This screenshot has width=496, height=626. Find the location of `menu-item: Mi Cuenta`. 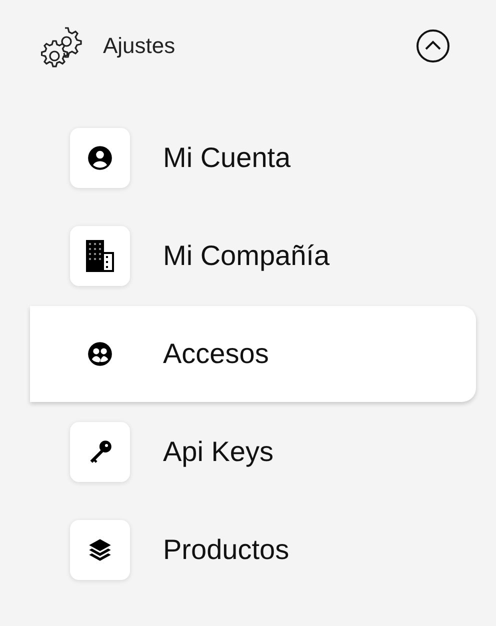

menu-item: Mi Cuenta is located at coordinates (253, 158).